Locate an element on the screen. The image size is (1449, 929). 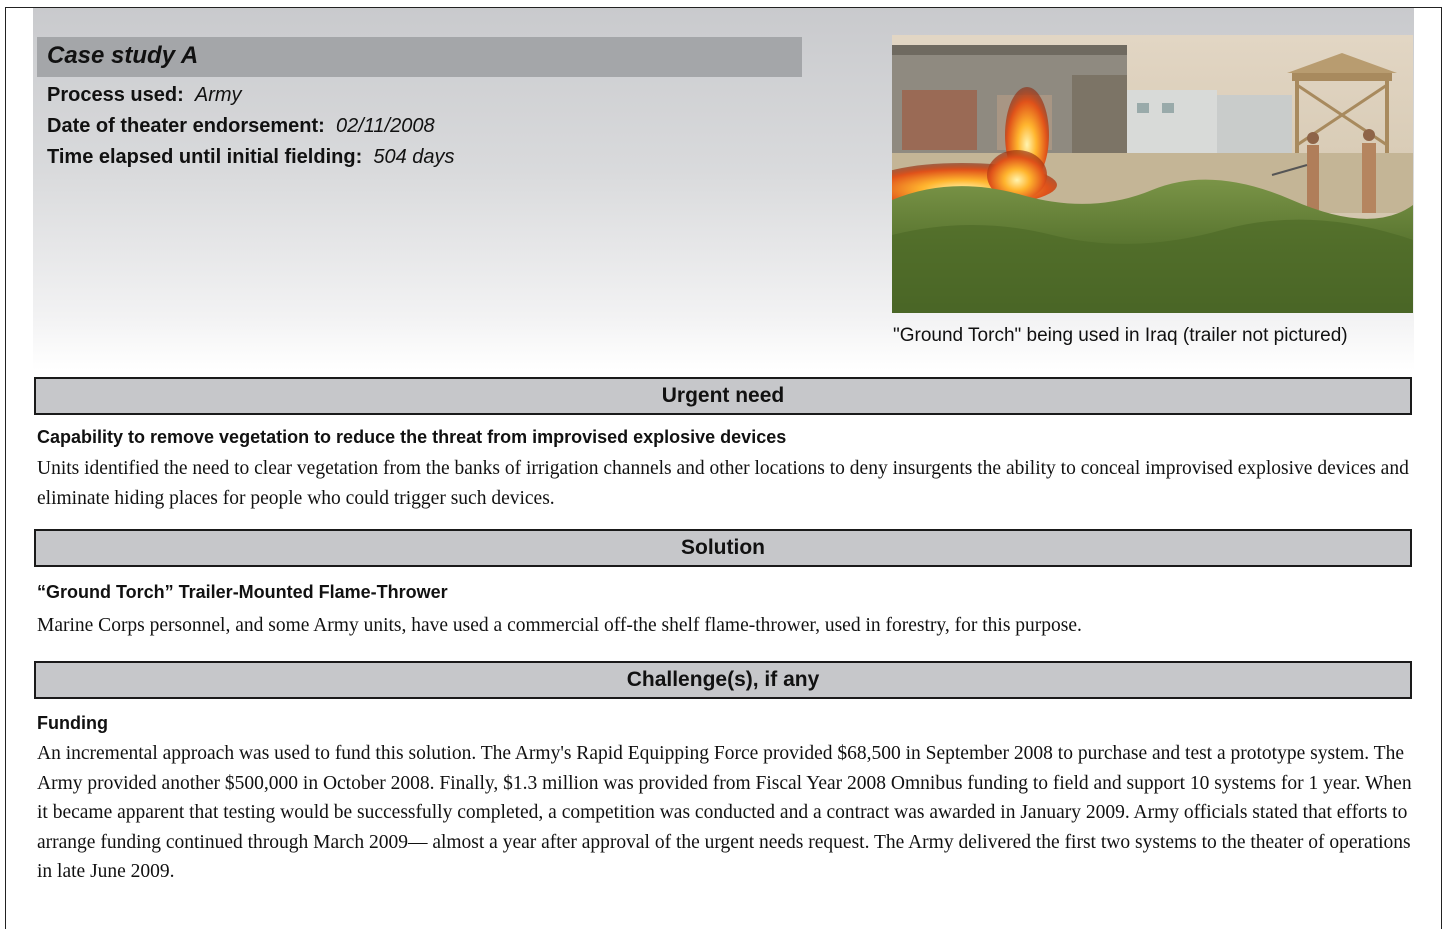
time-elapsed-value: 504 days is located at coordinates (414, 157).